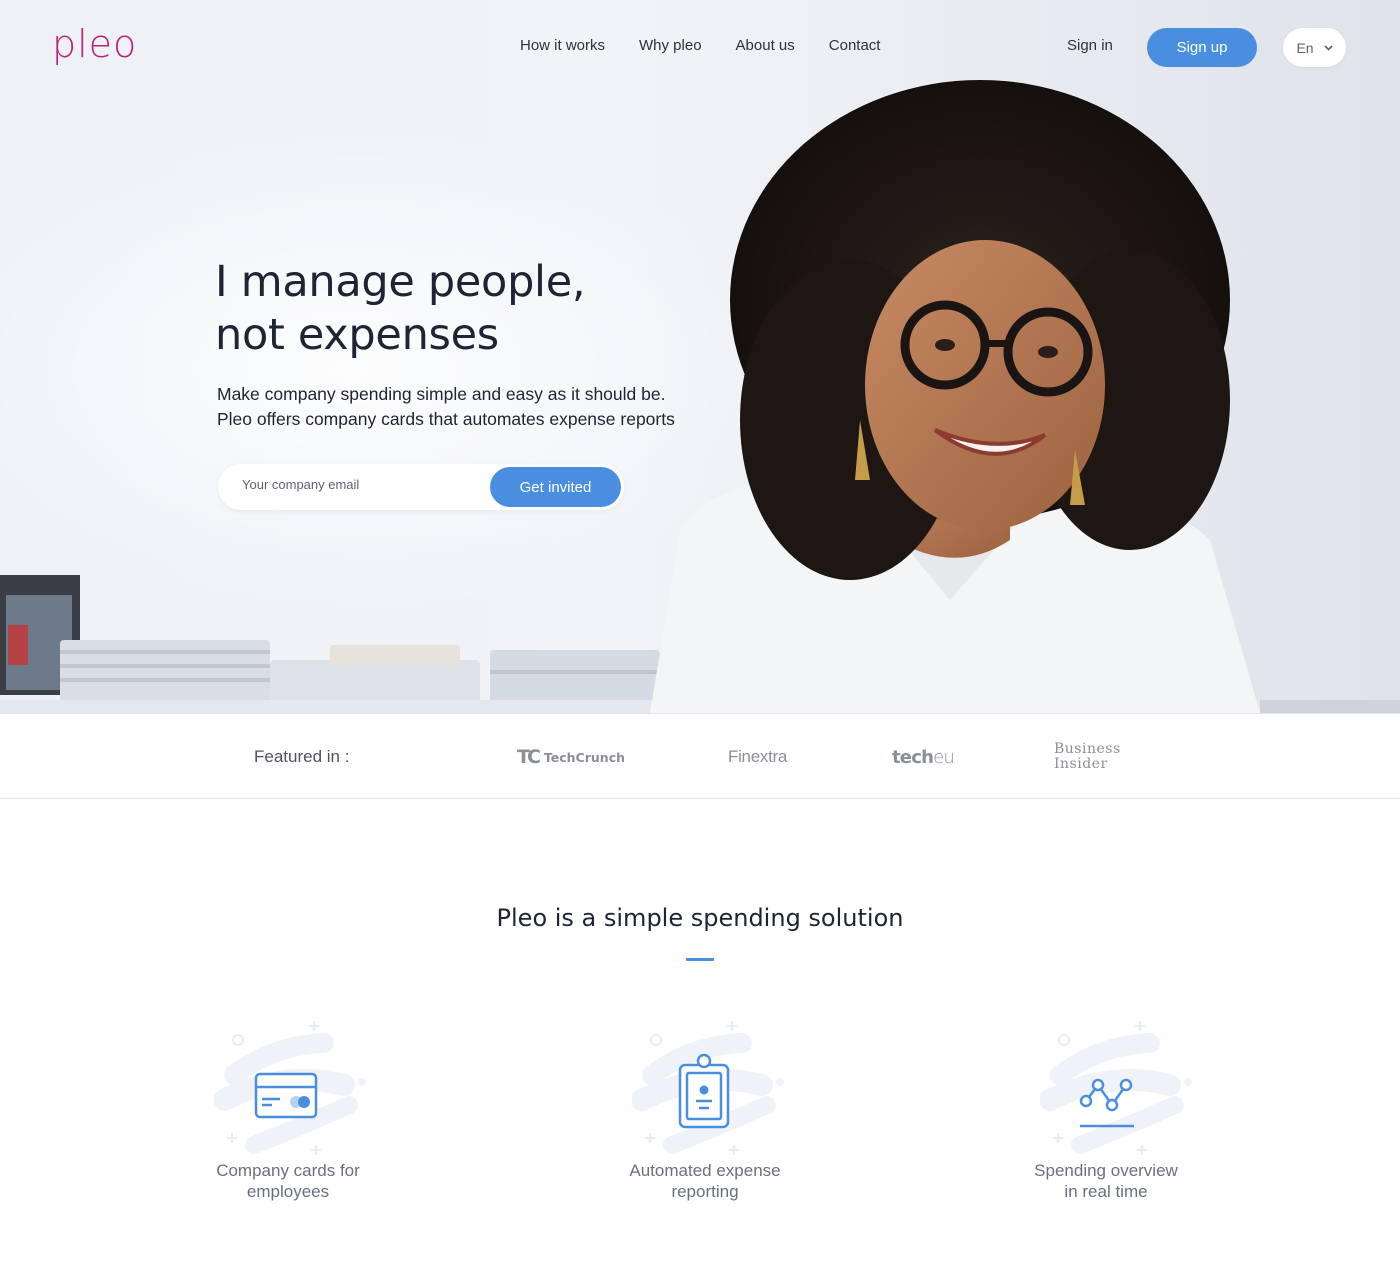  Describe the element at coordinates (562, 45) in the screenshot. I see `nav-how-it-works: How it works` at that location.